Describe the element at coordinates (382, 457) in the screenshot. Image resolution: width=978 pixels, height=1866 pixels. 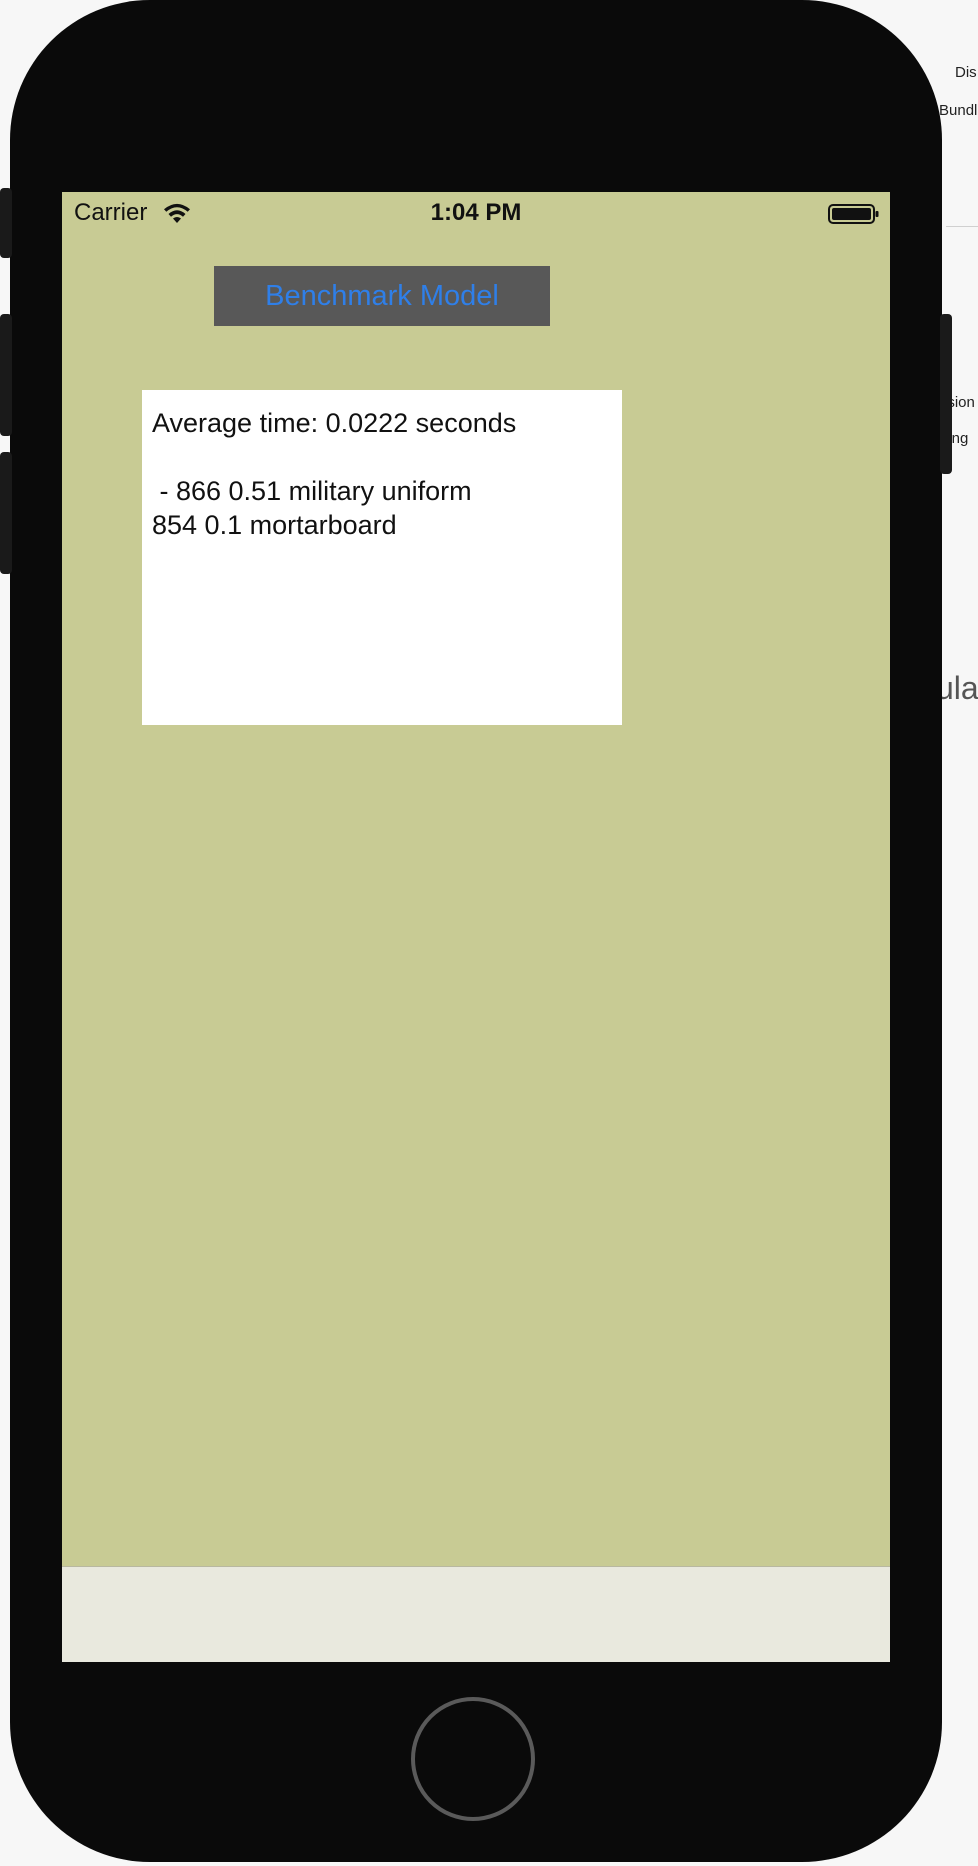
I see `result-line-blank` at that location.